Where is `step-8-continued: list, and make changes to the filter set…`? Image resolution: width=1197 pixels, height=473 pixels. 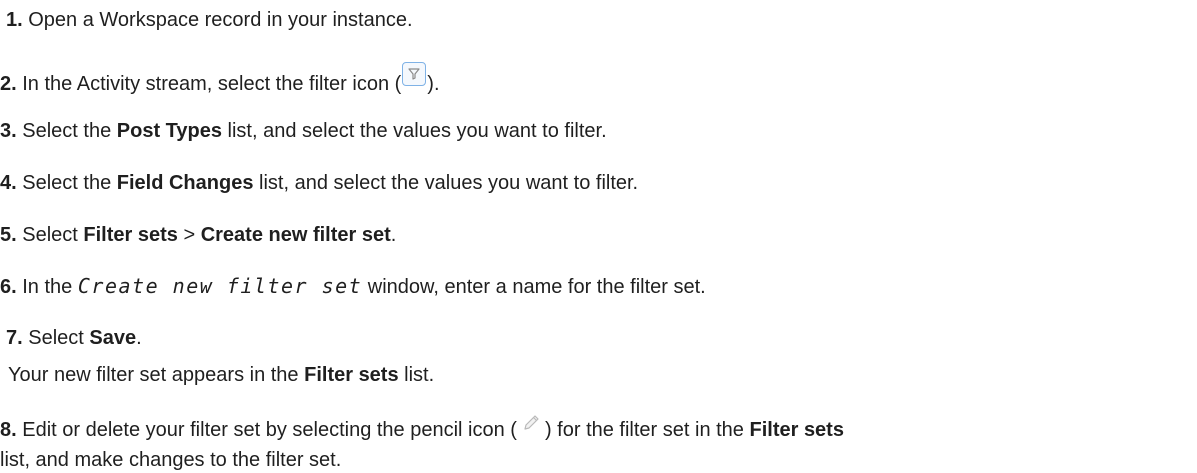
step-8-continued: list, and make changes to the filter set… is located at coordinates (171, 460).